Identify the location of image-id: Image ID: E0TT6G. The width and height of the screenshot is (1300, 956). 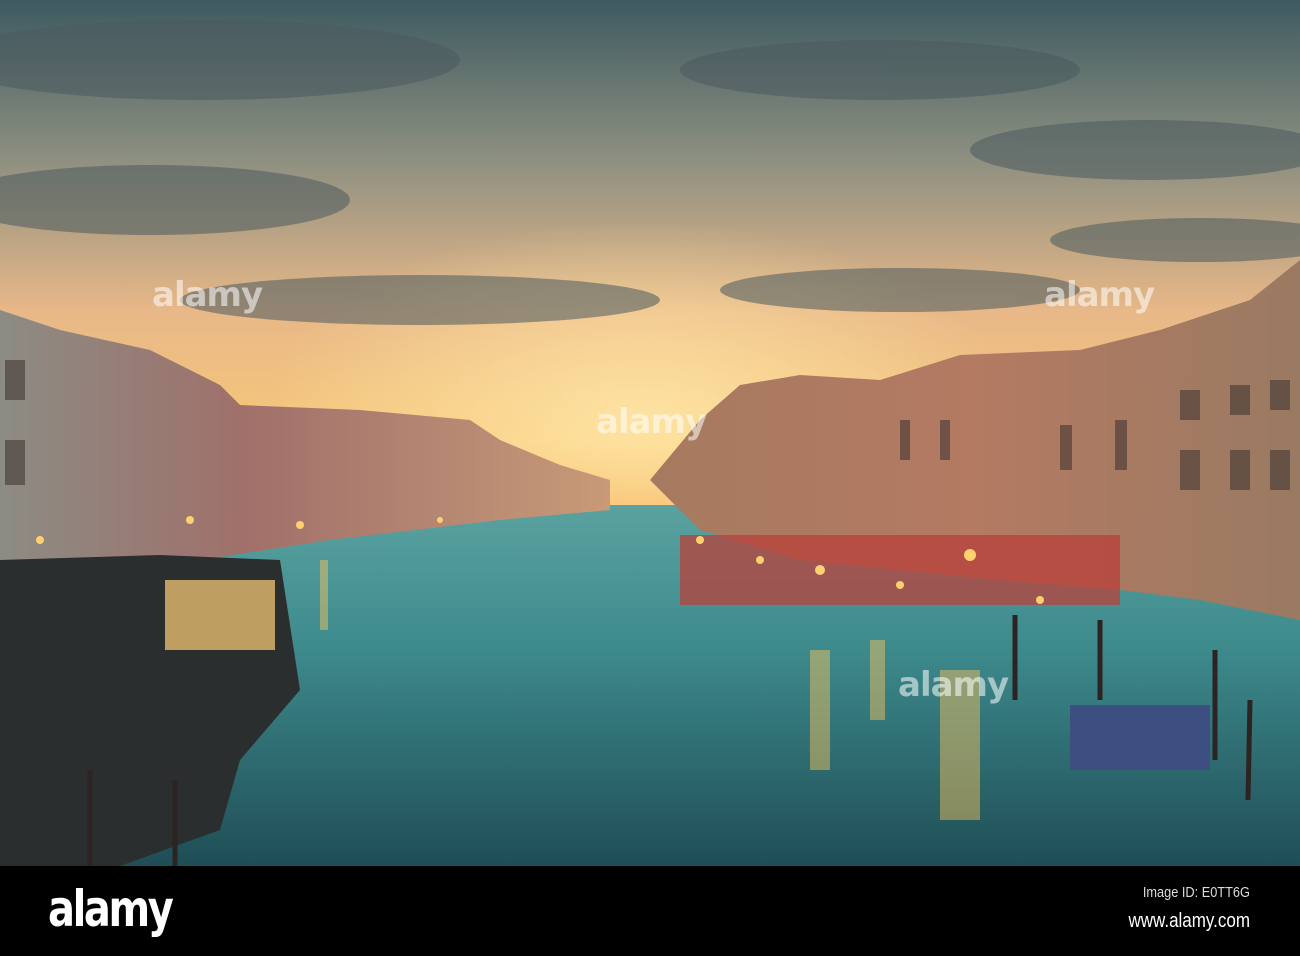
(1196, 892).